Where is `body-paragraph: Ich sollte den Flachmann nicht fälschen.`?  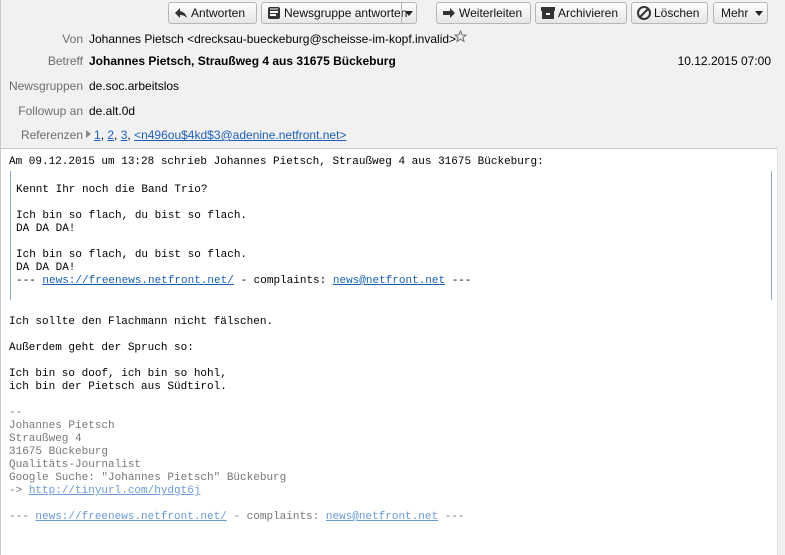 body-paragraph: Ich sollte den Flachmann nicht fälschen. is located at coordinates (141, 322).